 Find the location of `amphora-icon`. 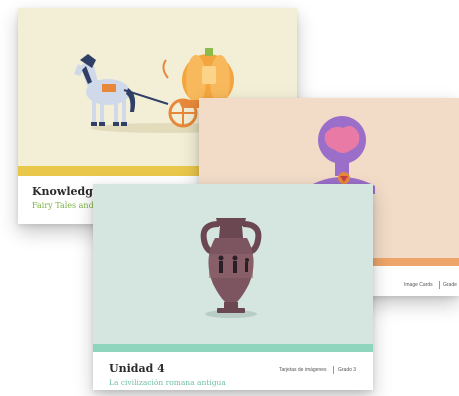

amphora-icon is located at coordinates (231, 265).